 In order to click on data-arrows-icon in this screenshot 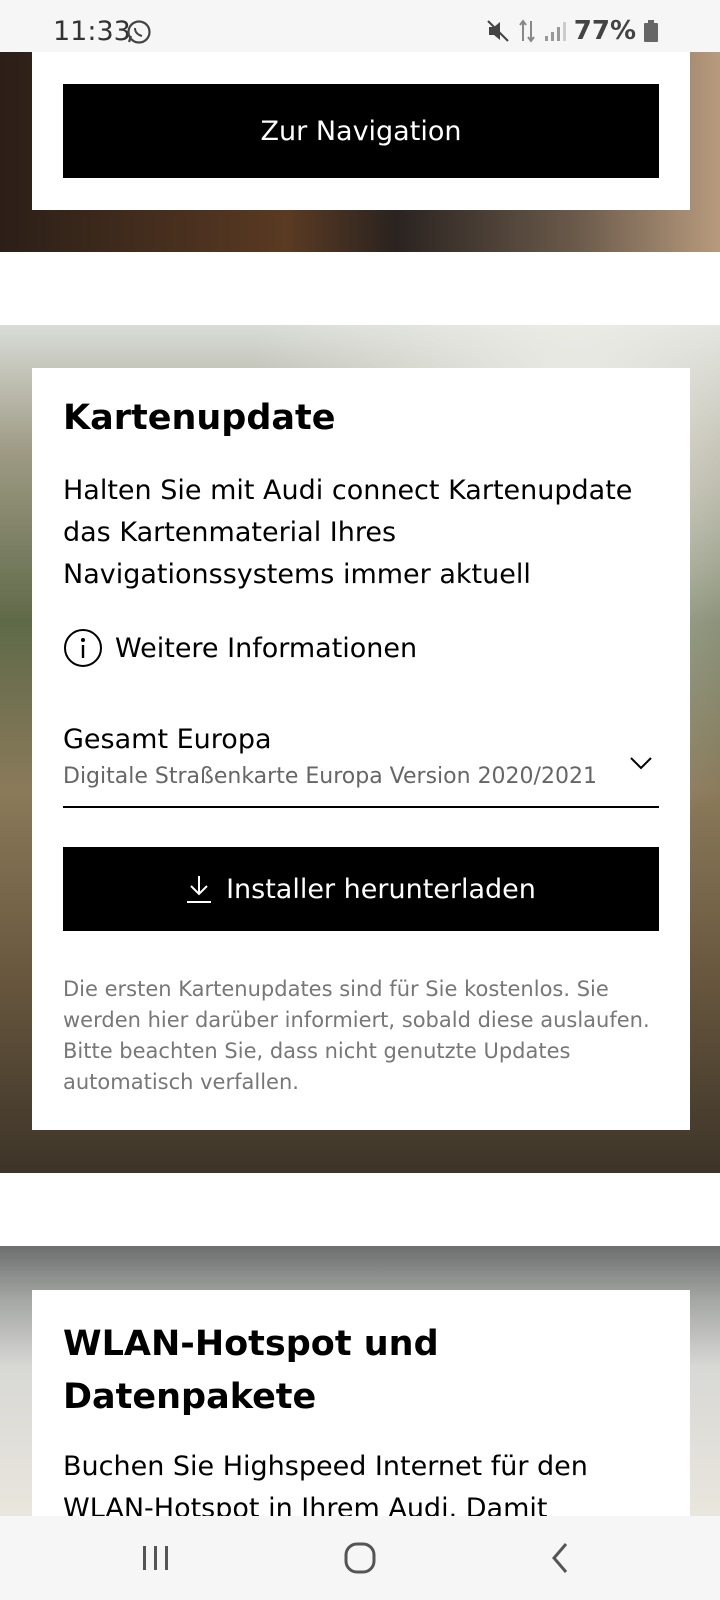, I will do `click(526, 31)`.